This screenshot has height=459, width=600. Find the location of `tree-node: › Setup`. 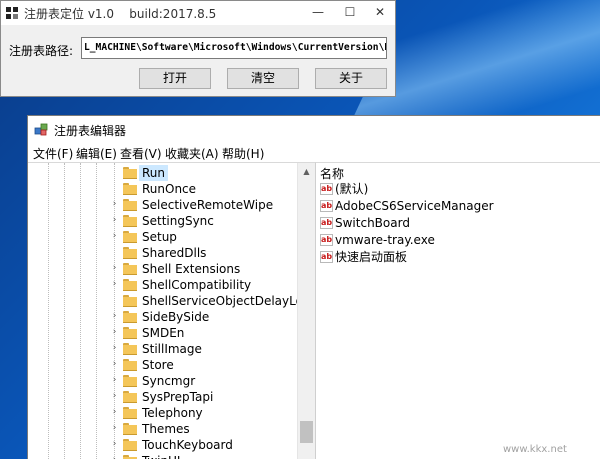

tree-node: › Setup is located at coordinates (162, 237).